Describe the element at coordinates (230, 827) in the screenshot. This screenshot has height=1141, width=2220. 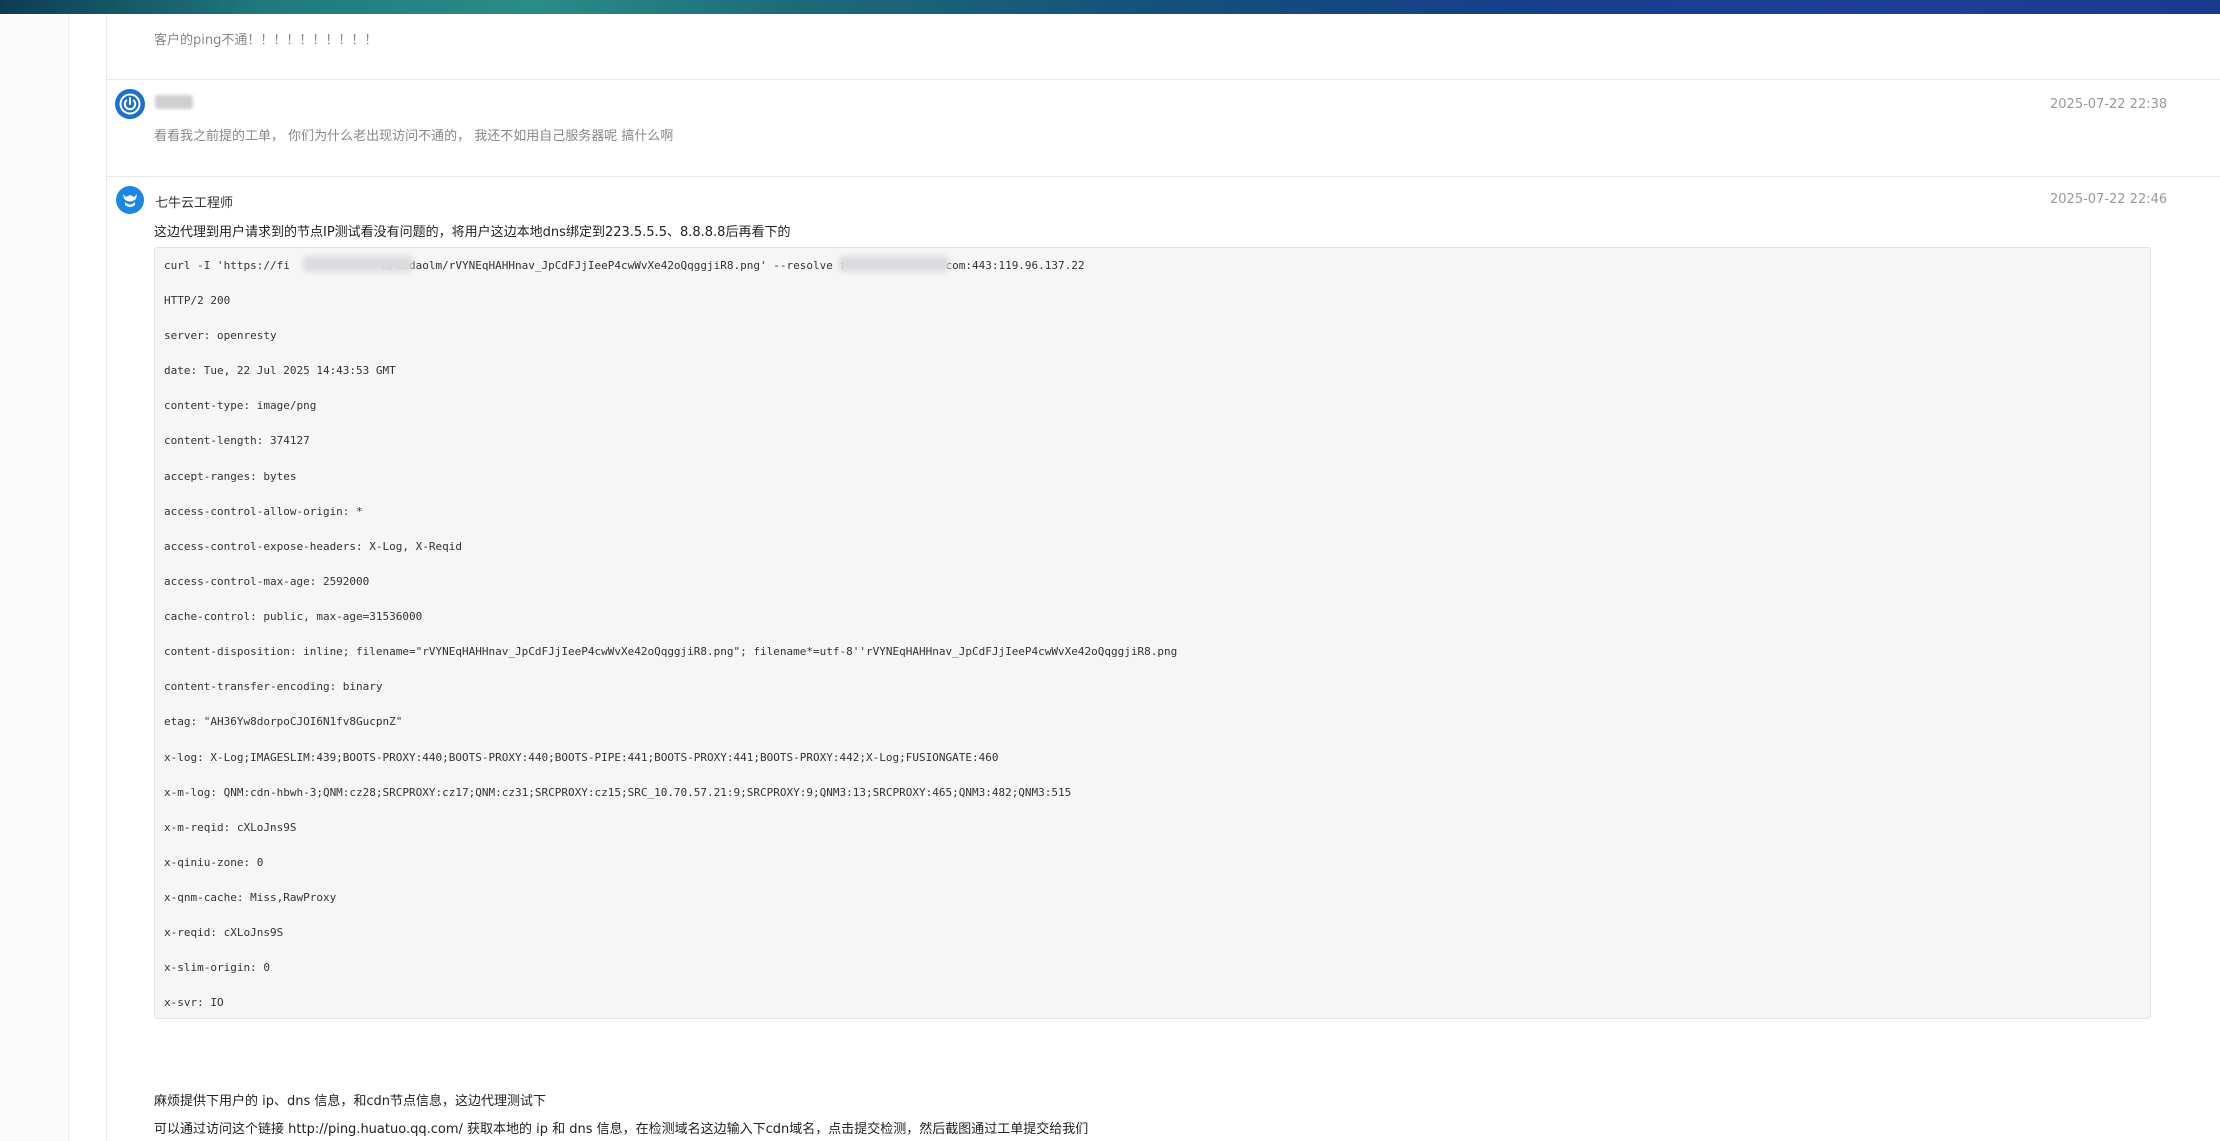
I see `code-line: x-m-reqid: cXLoJns9S` at that location.